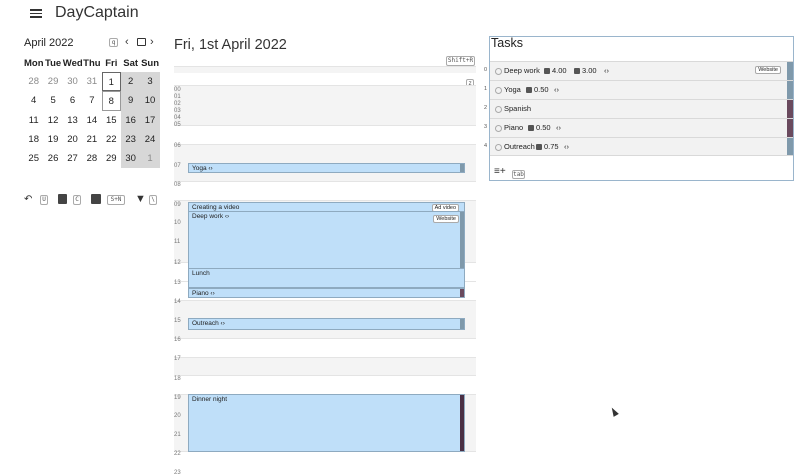  What do you see at coordinates (150, 82) in the screenshot?
I see `calendar-day: 3` at bounding box center [150, 82].